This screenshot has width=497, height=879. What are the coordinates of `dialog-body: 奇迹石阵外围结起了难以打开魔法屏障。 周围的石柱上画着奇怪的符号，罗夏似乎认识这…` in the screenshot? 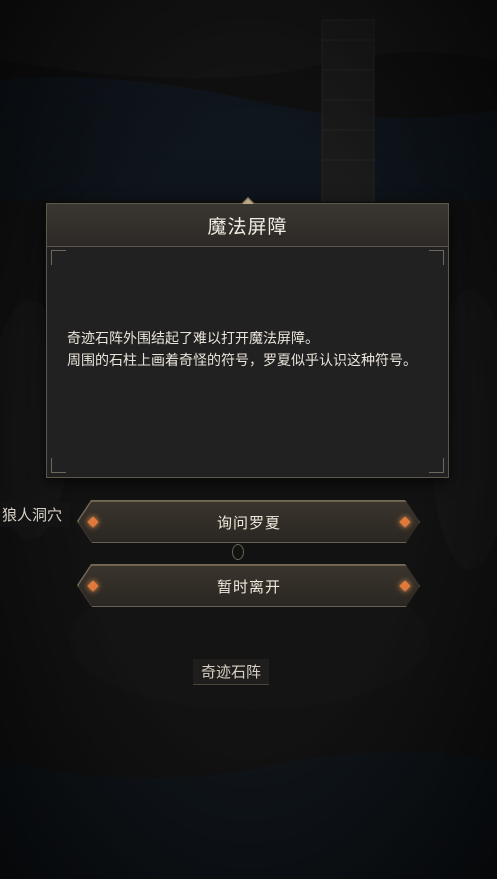 It's located at (247, 350).